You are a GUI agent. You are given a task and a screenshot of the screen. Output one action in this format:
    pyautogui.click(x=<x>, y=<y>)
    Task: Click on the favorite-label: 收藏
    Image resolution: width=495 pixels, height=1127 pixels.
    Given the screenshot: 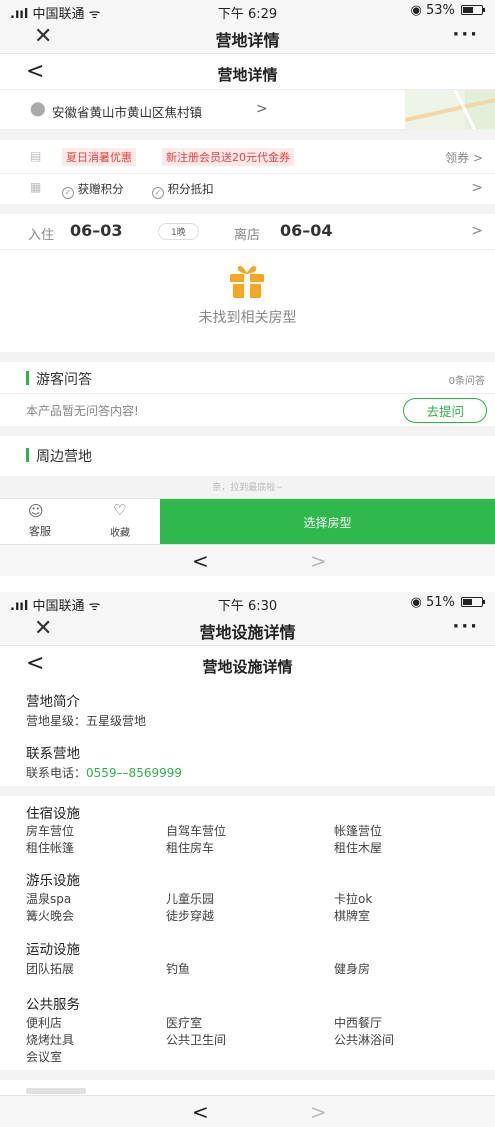 What is the action you would take?
    pyautogui.click(x=120, y=533)
    